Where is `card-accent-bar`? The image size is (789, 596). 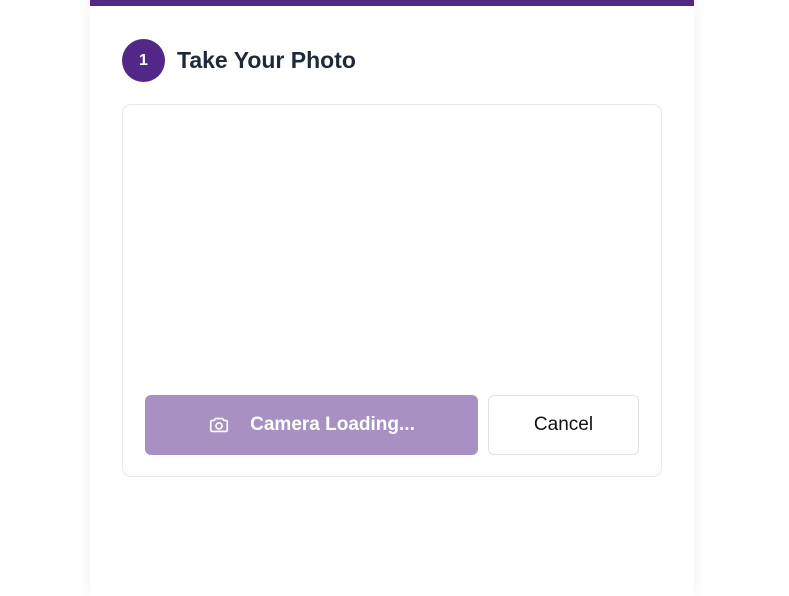 card-accent-bar is located at coordinates (392, 3).